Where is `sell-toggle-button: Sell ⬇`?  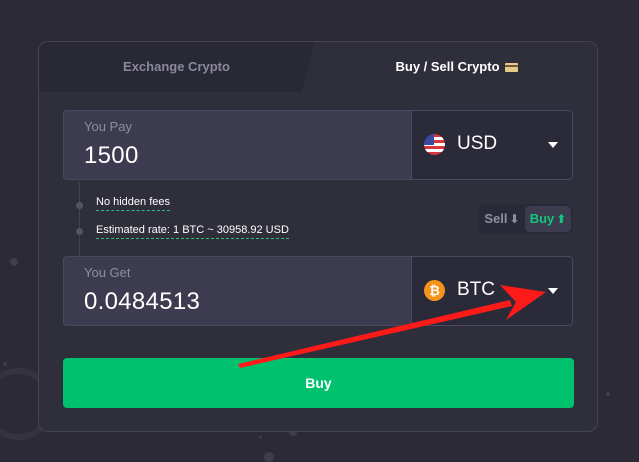
sell-toggle-button: Sell ⬇ is located at coordinates (502, 219).